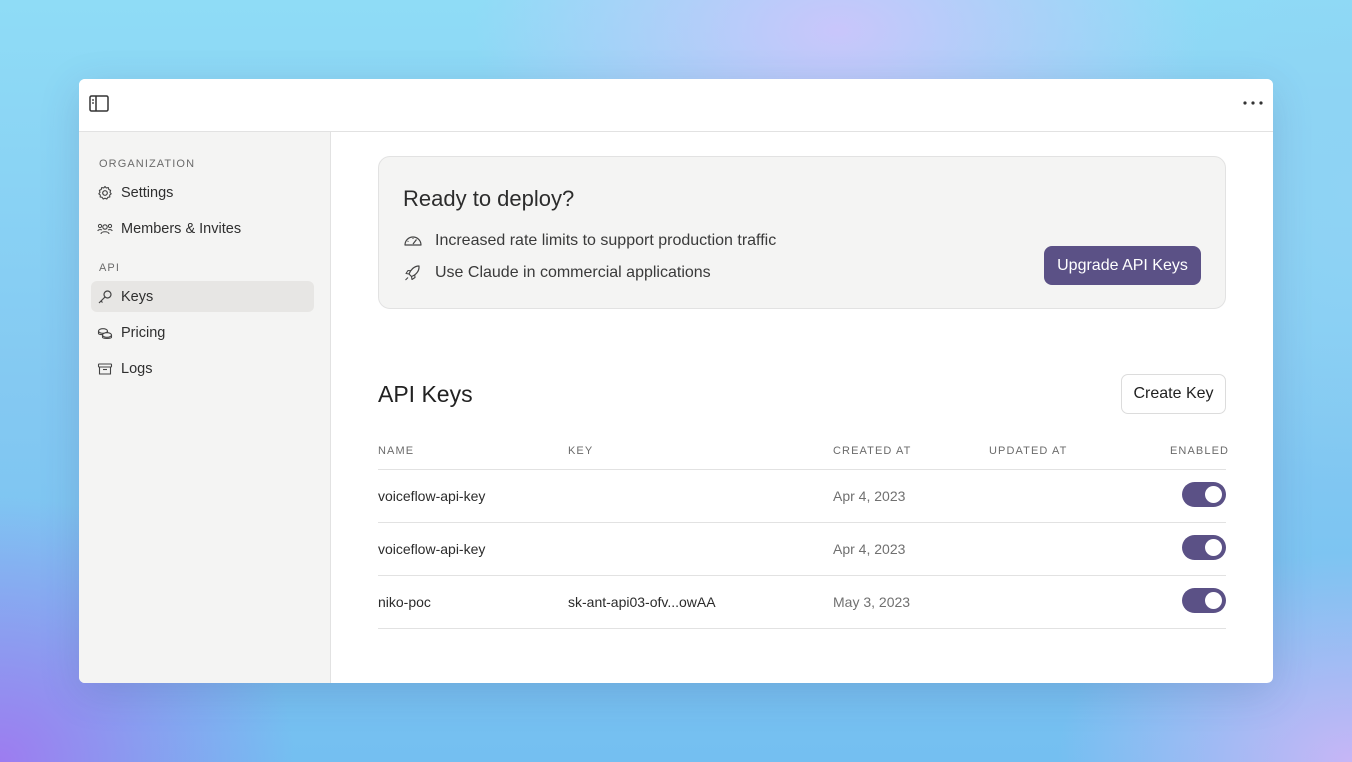  What do you see at coordinates (489, 198) in the screenshot?
I see `promo-title: Ready to deploy?` at bounding box center [489, 198].